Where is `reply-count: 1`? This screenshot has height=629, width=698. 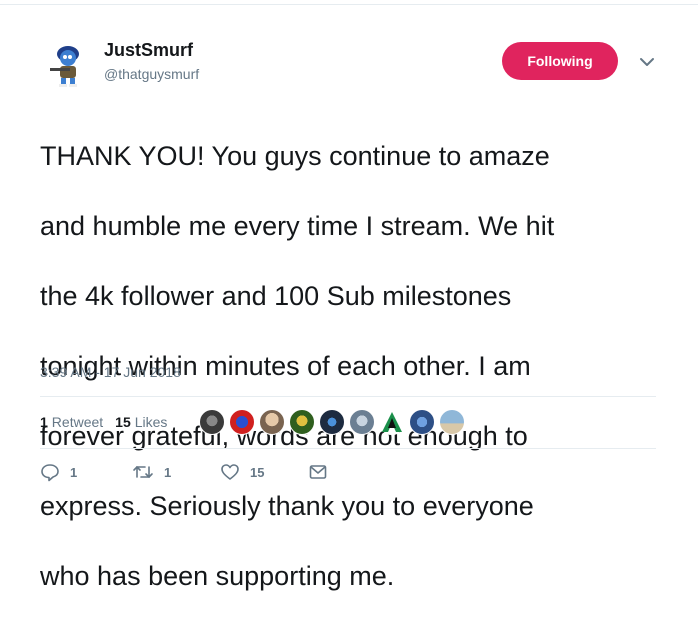 reply-count: 1 is located at coordinates (74, 472).